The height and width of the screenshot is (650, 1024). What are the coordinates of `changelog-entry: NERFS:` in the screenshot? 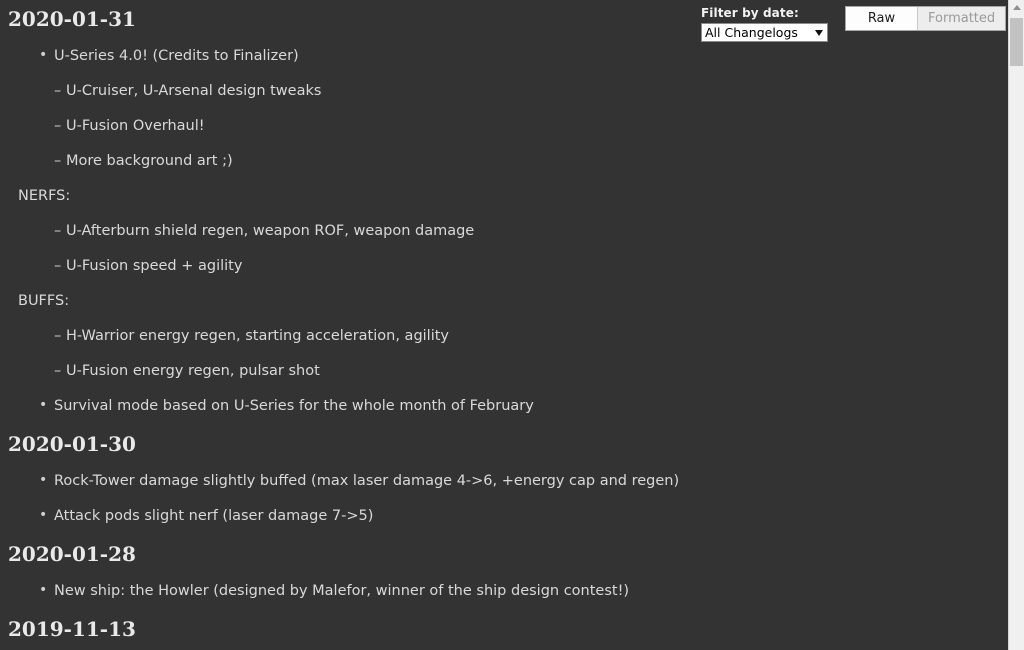 It's located at (44, 196).